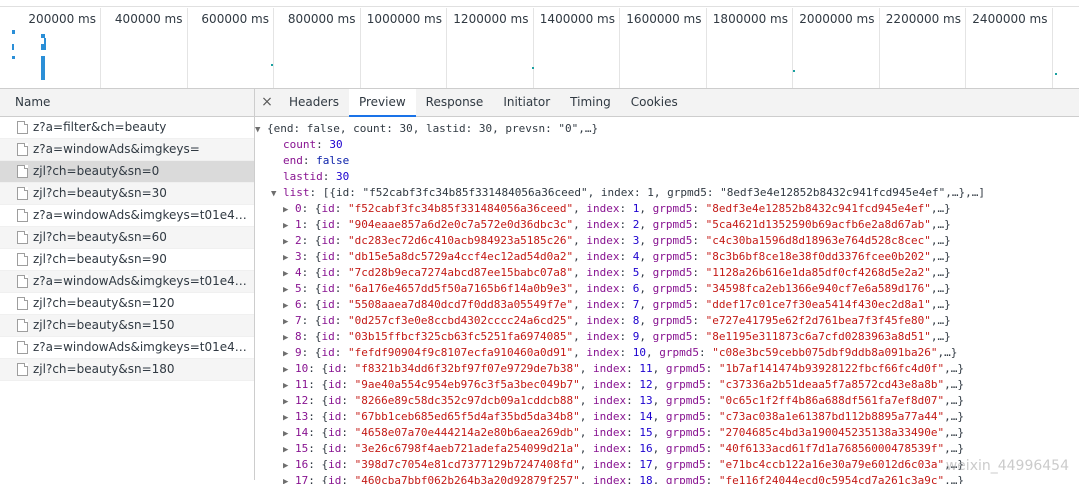 This screenshot has width=1079, height=484. I want to click on request-row: z?a=filter&ch=beauty, so click(127, 128).